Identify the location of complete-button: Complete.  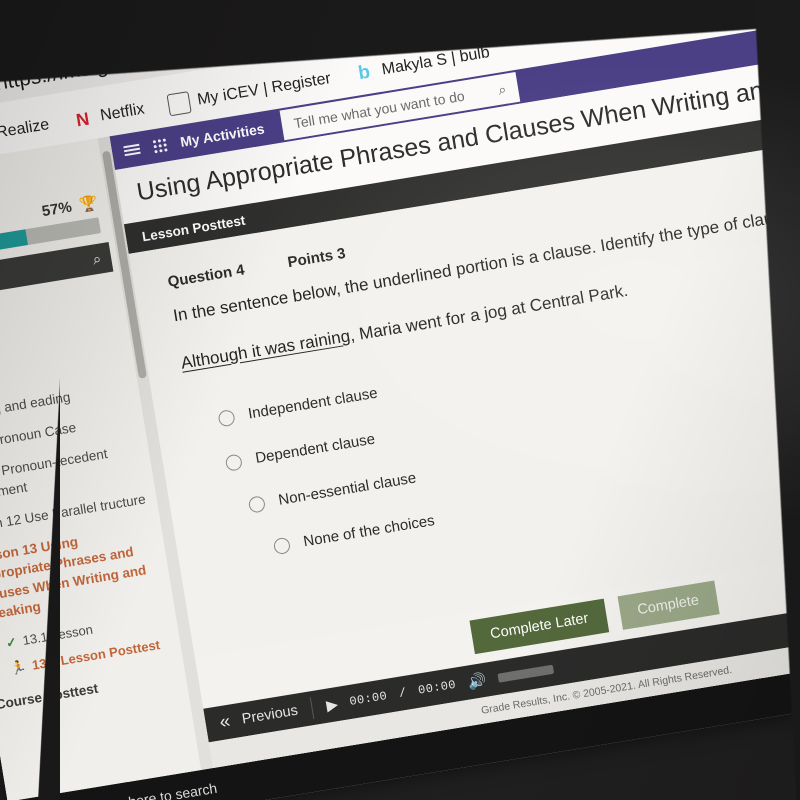
(668, 605).